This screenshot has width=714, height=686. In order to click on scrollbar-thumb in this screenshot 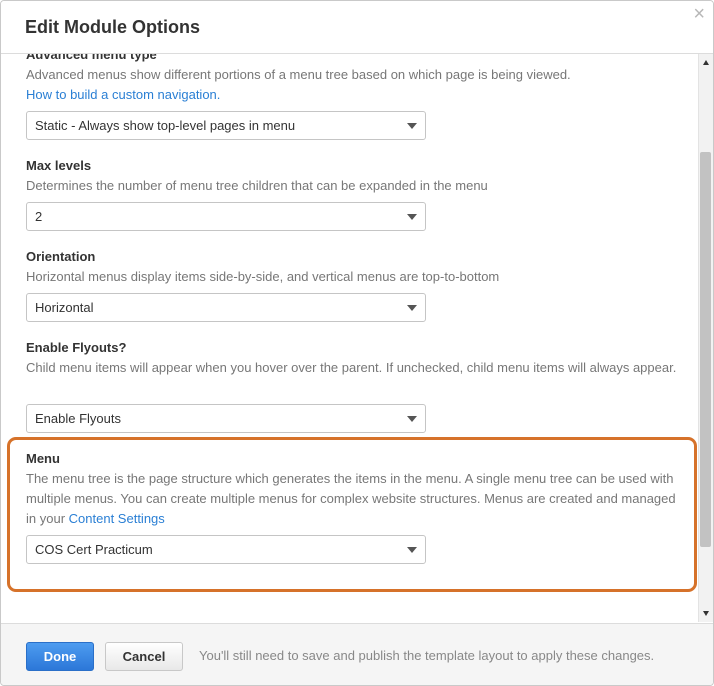, I will do `click(705, 349)`.